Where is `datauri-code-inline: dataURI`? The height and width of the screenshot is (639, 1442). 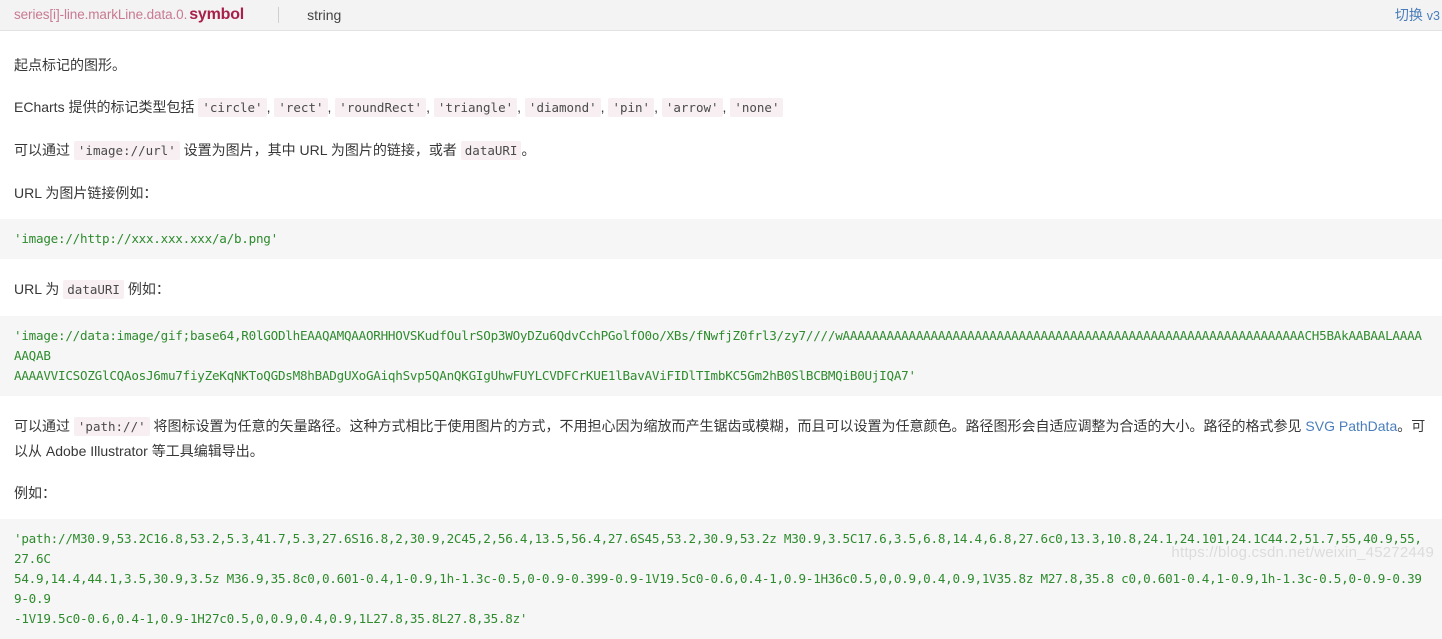 datauri-code-inline: dataURI is located at coordinates (491, 150).